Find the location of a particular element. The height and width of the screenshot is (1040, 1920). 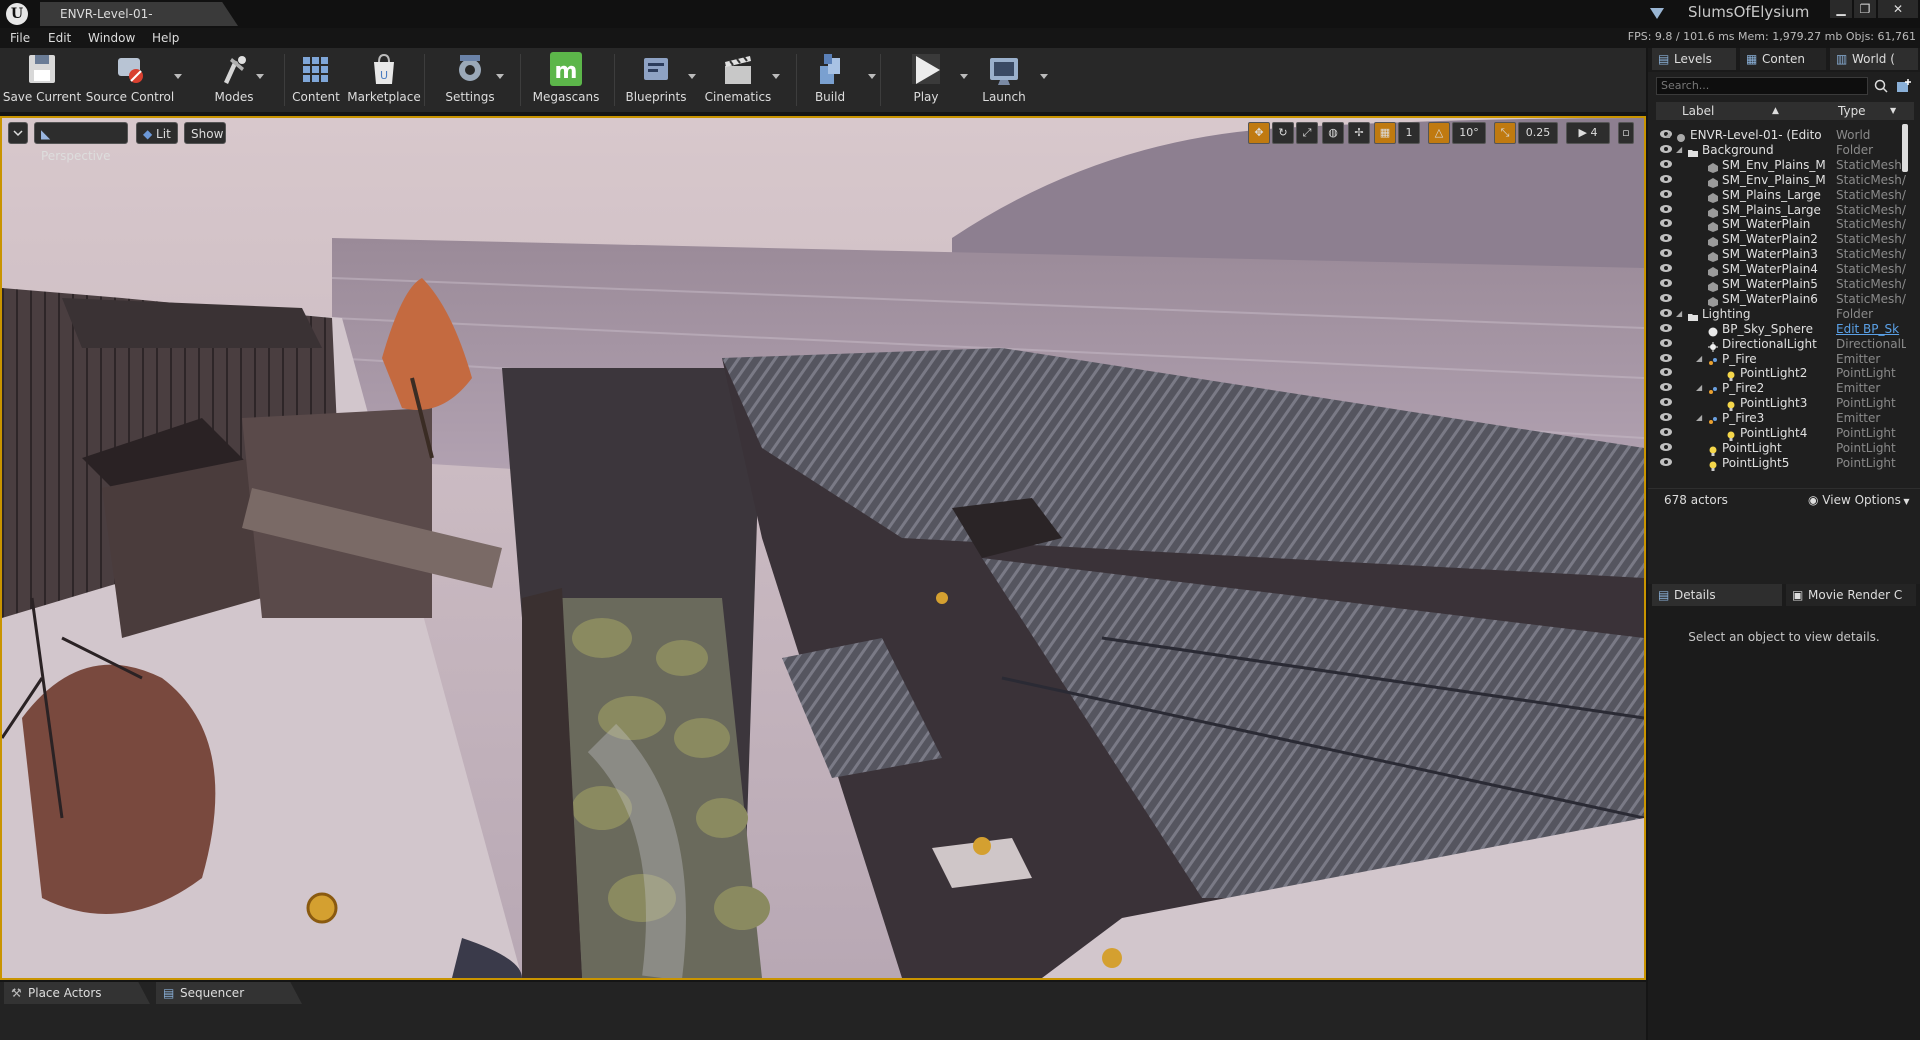

blueprints-button: Blueprints is located at coordinates (658, 80).